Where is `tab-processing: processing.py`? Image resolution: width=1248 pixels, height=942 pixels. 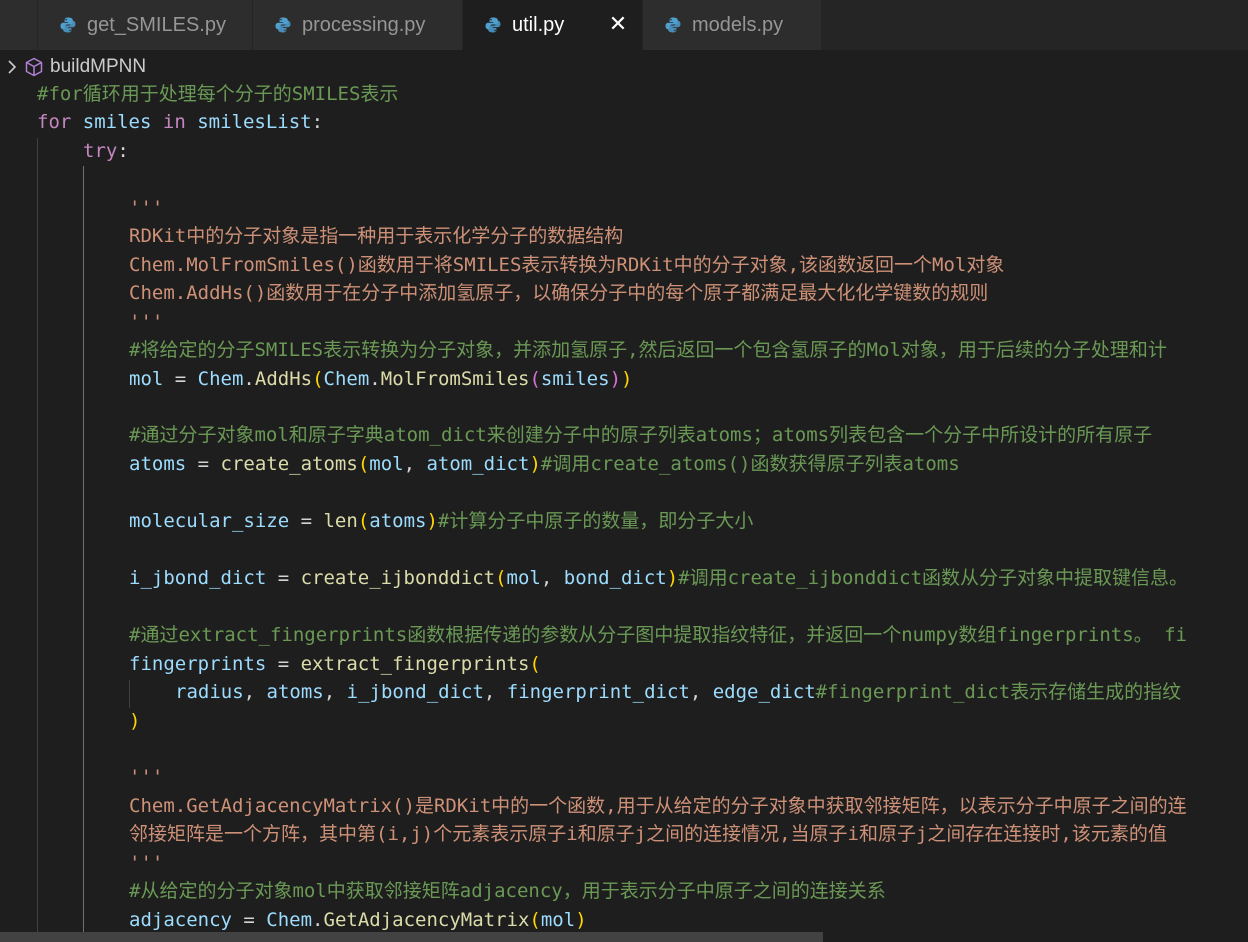 tab-processing: processing.py is located at coordinates (358, 25).